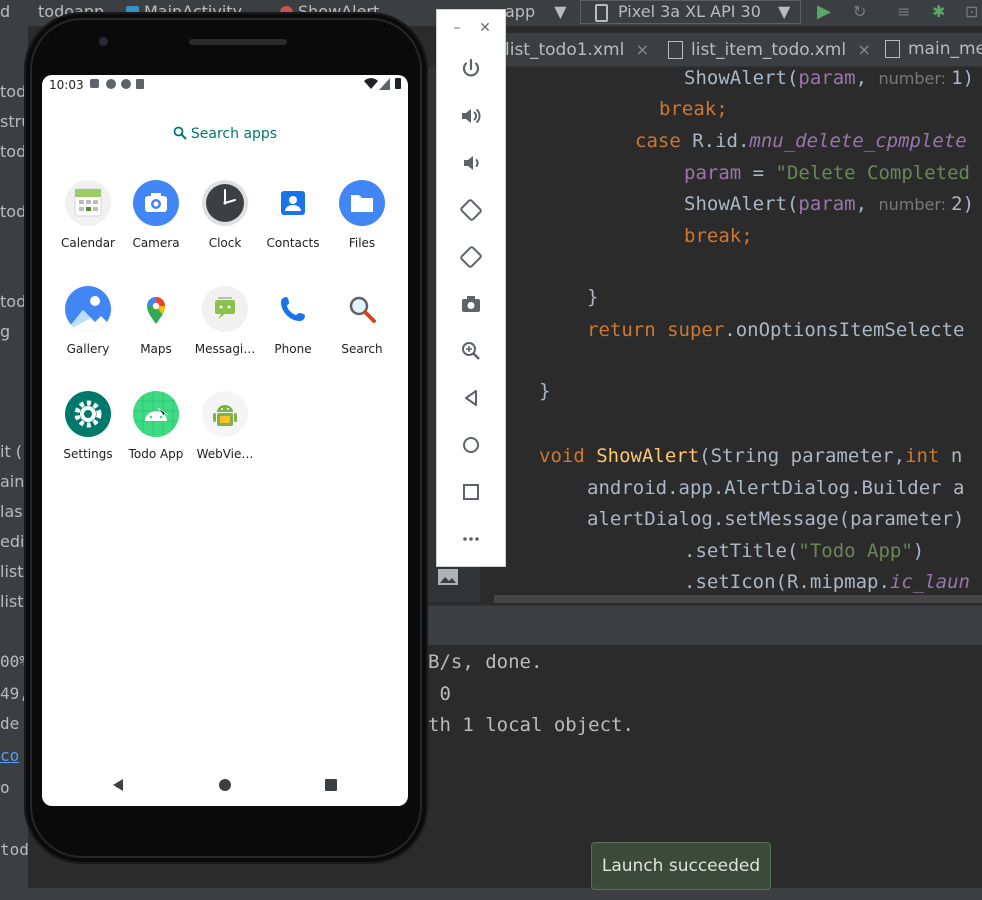  What do you see at coordinates (829, 204) in the screenshot?
I see `code-line: ShowAlert(param, number: 2)` at bounding box center [829, 204].